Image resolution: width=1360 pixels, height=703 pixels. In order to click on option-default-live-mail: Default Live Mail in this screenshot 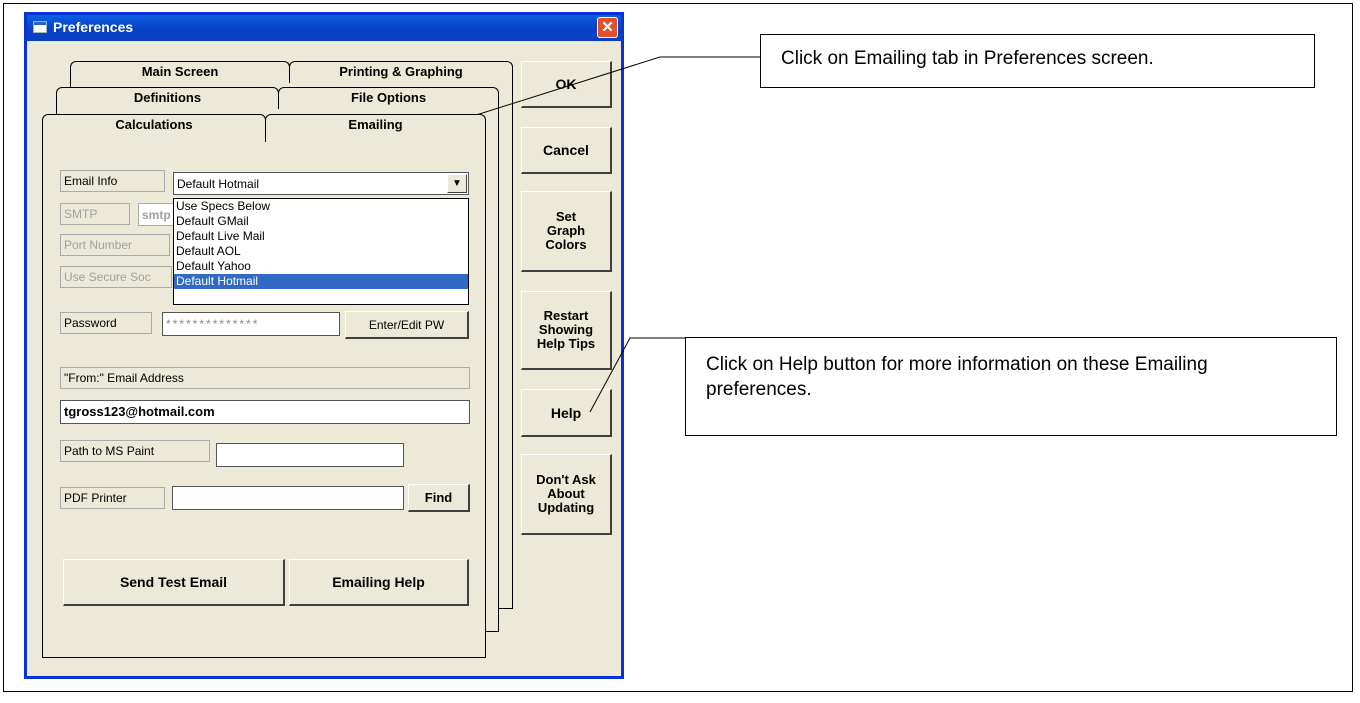, I will do `click(321, 236)`.